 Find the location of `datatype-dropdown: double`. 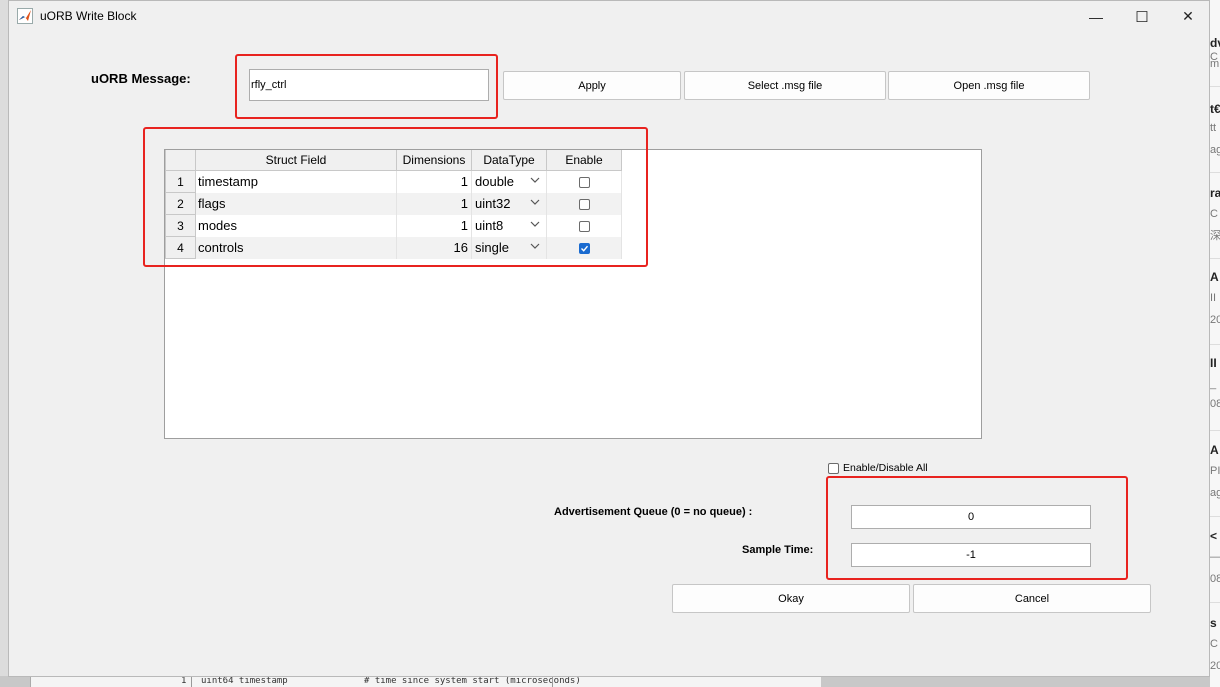

datatype-dropdown: double is located at coordinates (509, 181).